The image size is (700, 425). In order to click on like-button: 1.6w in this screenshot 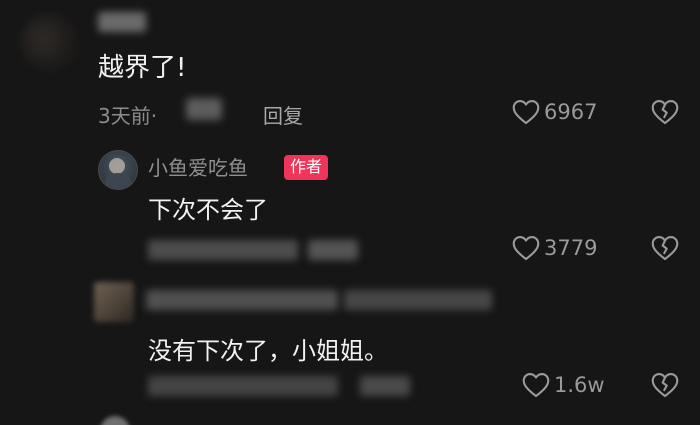, I will do `click(563, 385)`.